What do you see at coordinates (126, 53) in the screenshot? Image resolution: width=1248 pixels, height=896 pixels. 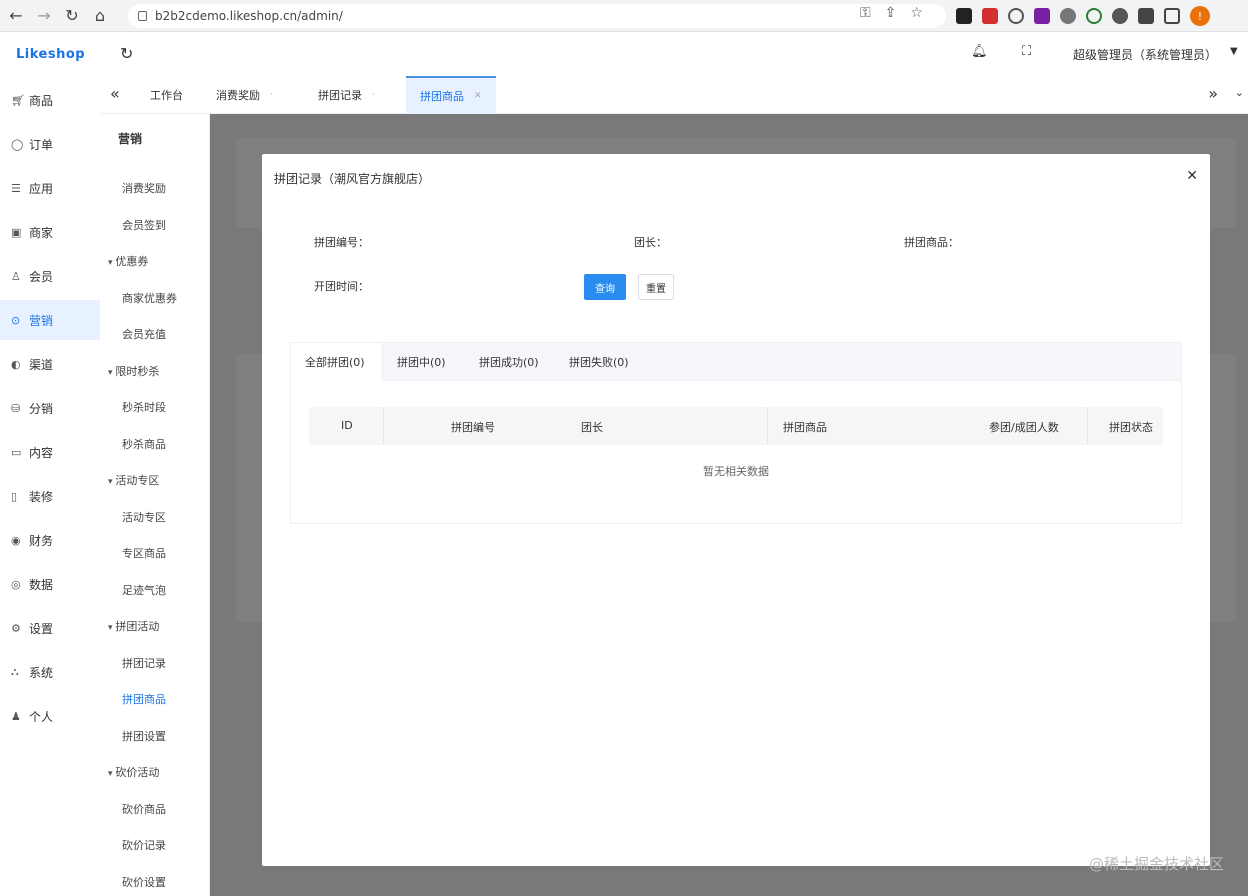 I see `refresh-icon: ↻` at bounding box center [126, 53].